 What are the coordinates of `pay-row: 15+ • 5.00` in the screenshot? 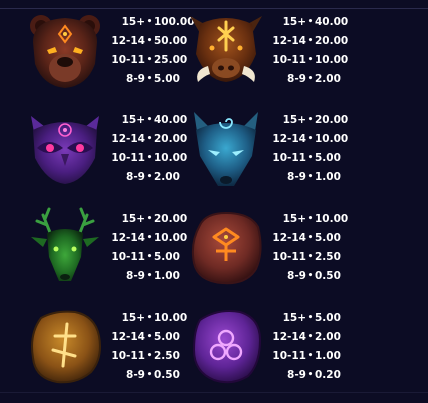 It's located at (320, 317).